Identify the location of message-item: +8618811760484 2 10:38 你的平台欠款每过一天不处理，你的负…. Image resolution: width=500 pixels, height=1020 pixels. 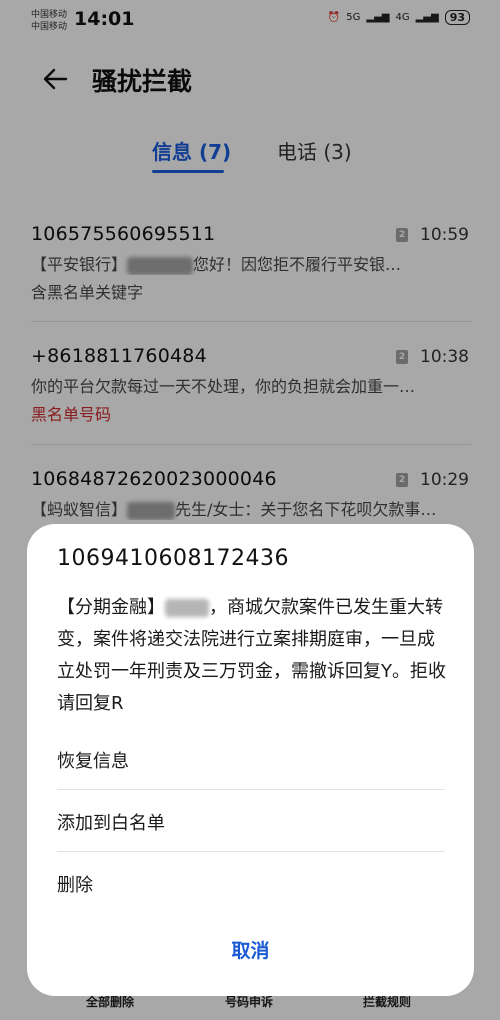
(251, 385).